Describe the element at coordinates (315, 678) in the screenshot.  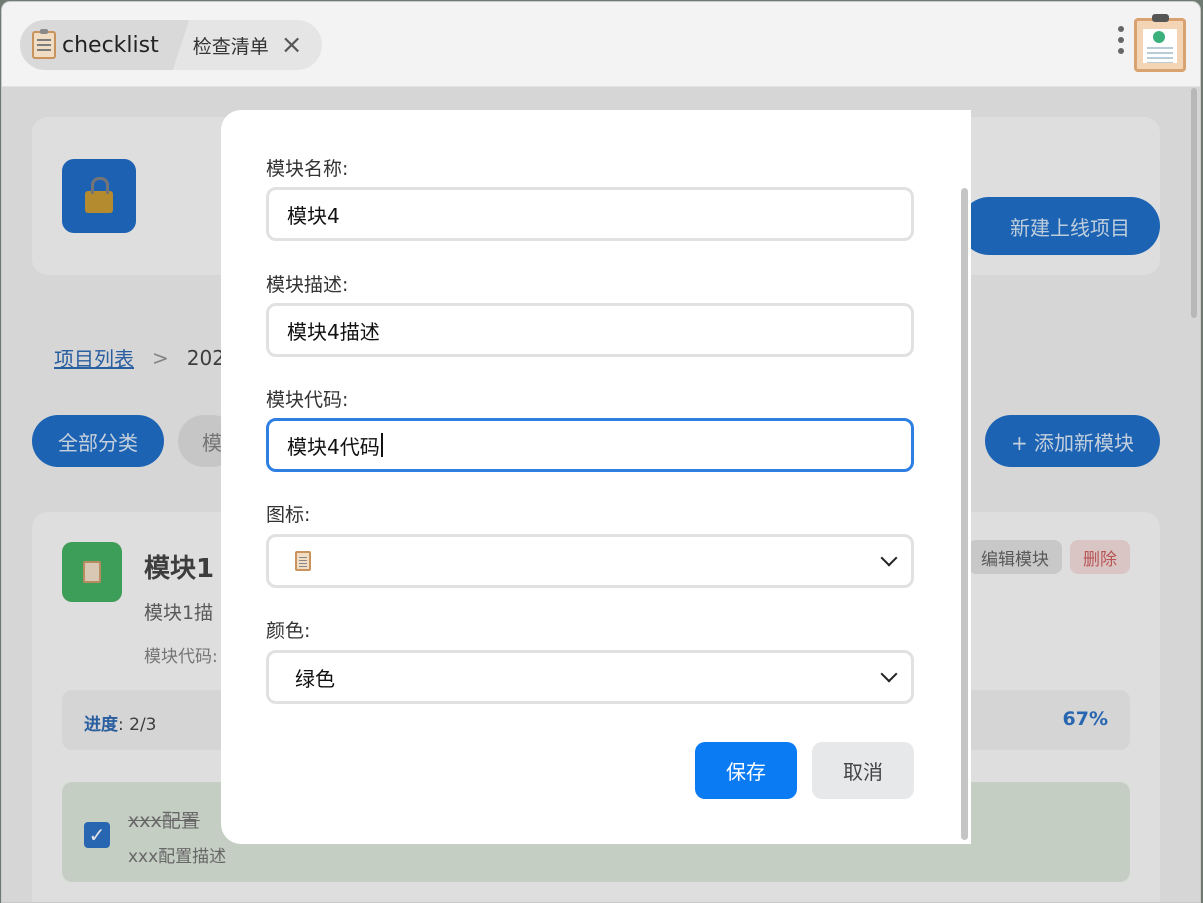
I see `color-value: 绿色` at that location.